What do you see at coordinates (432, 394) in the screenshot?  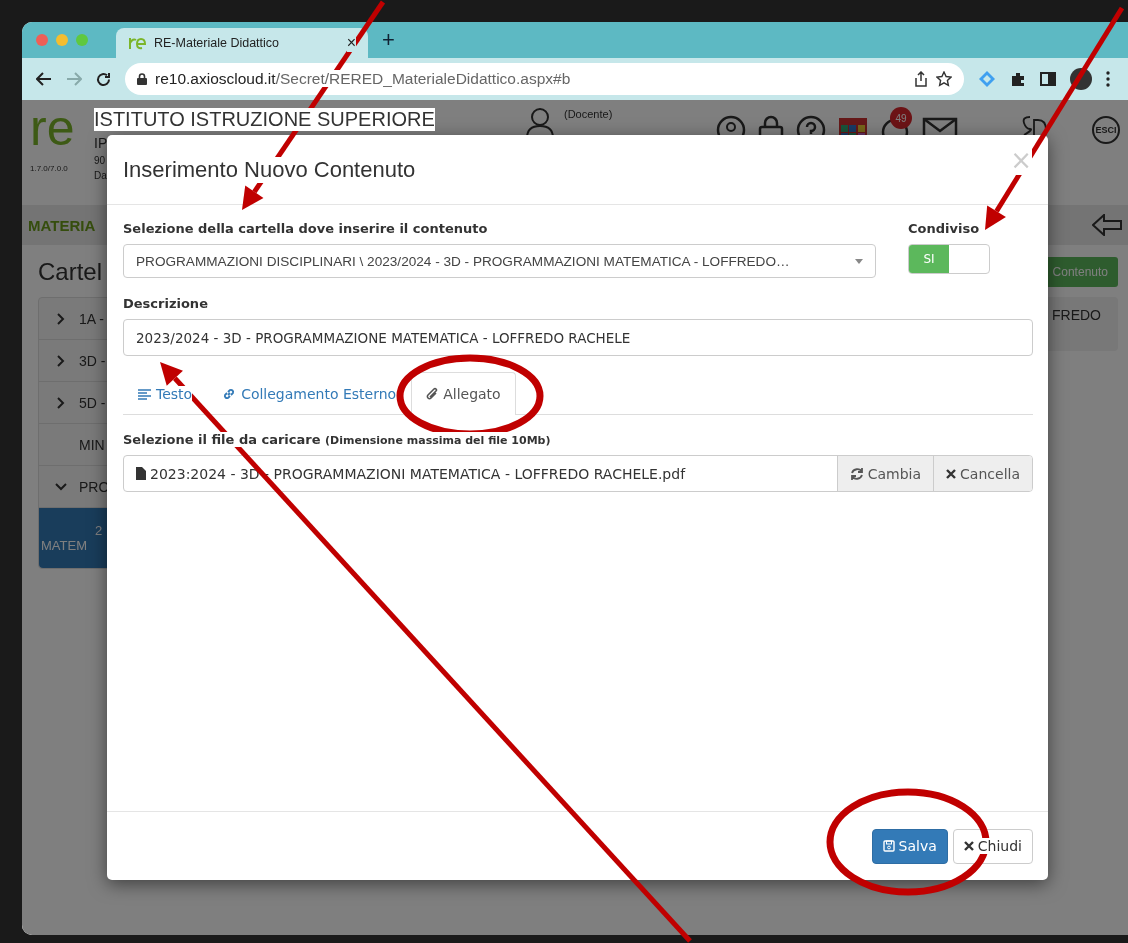 I see `paperclip-icon` at bounding box center [432, 394].